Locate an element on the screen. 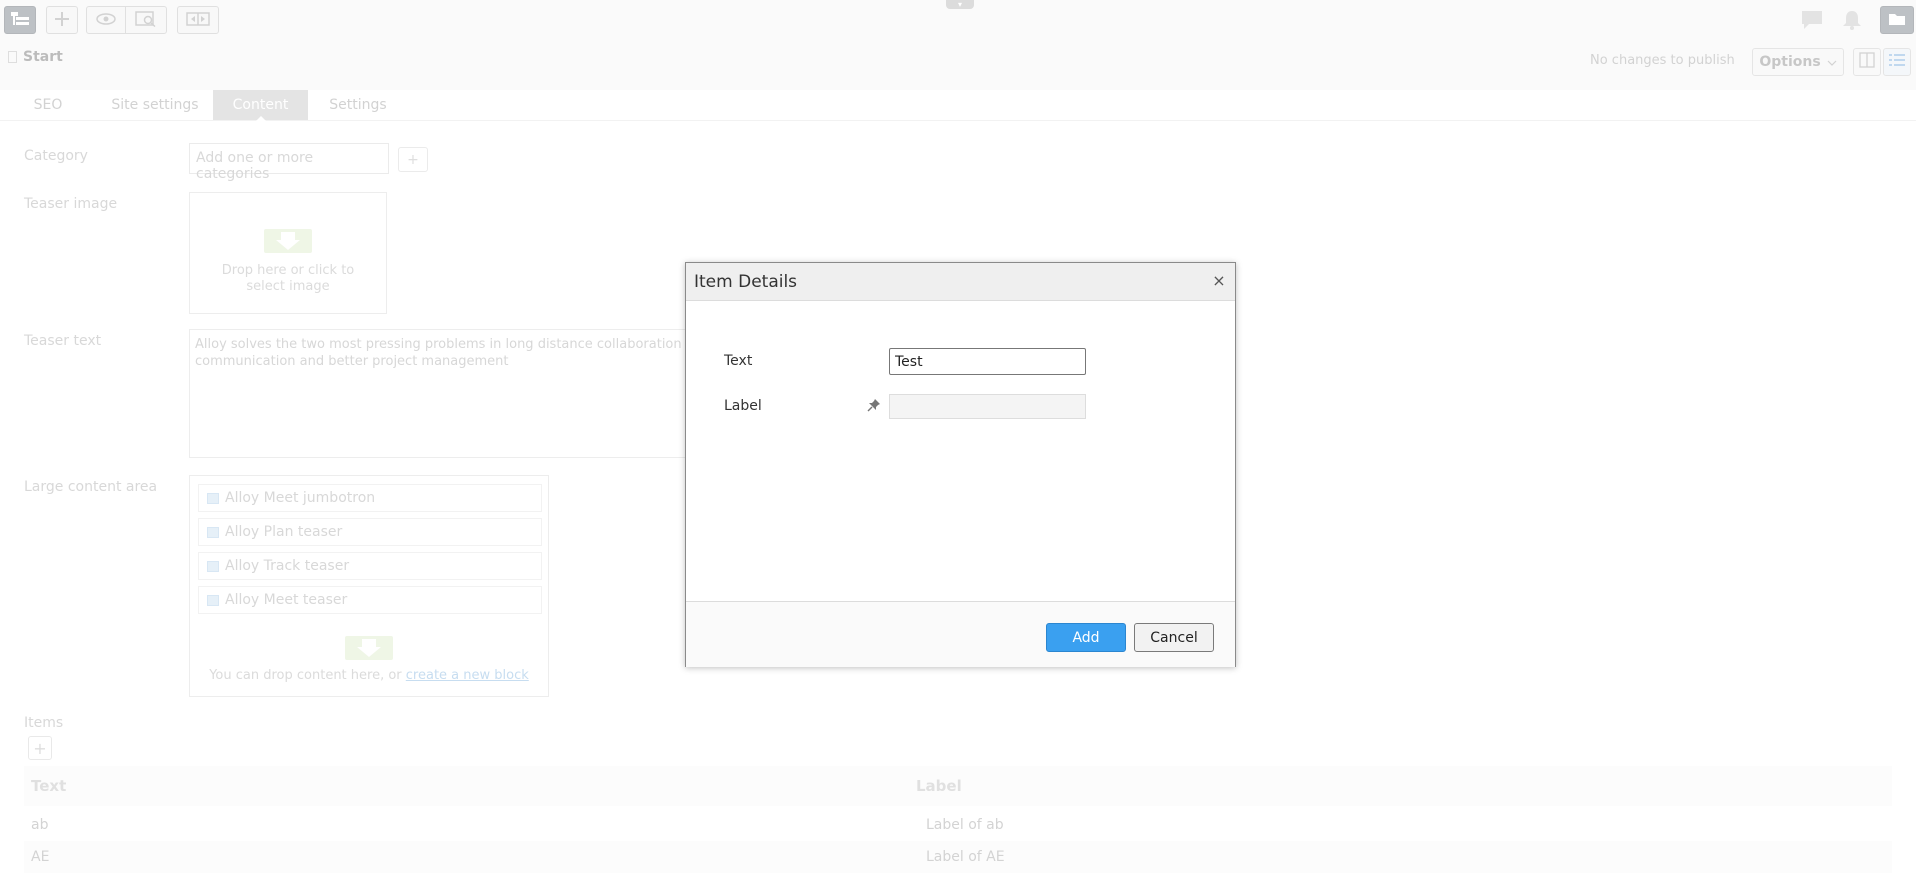  add-button: Add is located at coordinates (1086, 637).